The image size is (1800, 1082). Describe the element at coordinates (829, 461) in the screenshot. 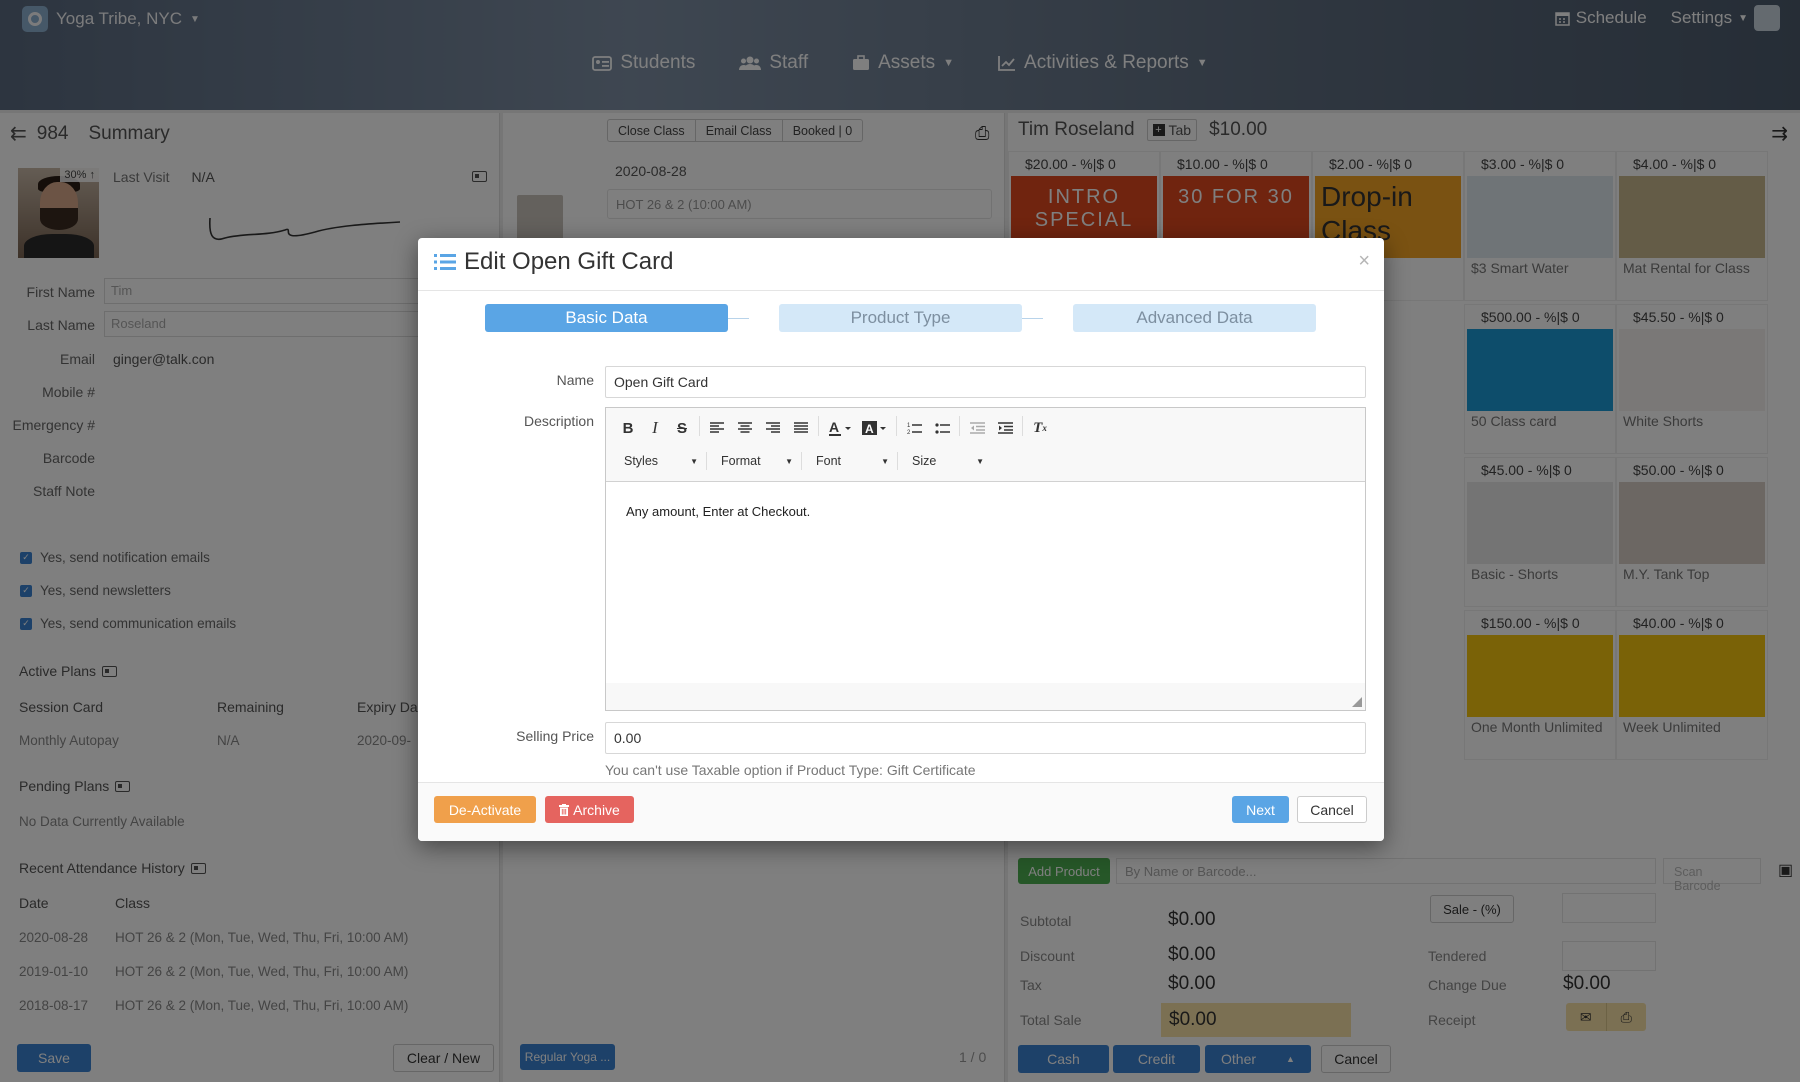

I see `font-label: Font` at that location.